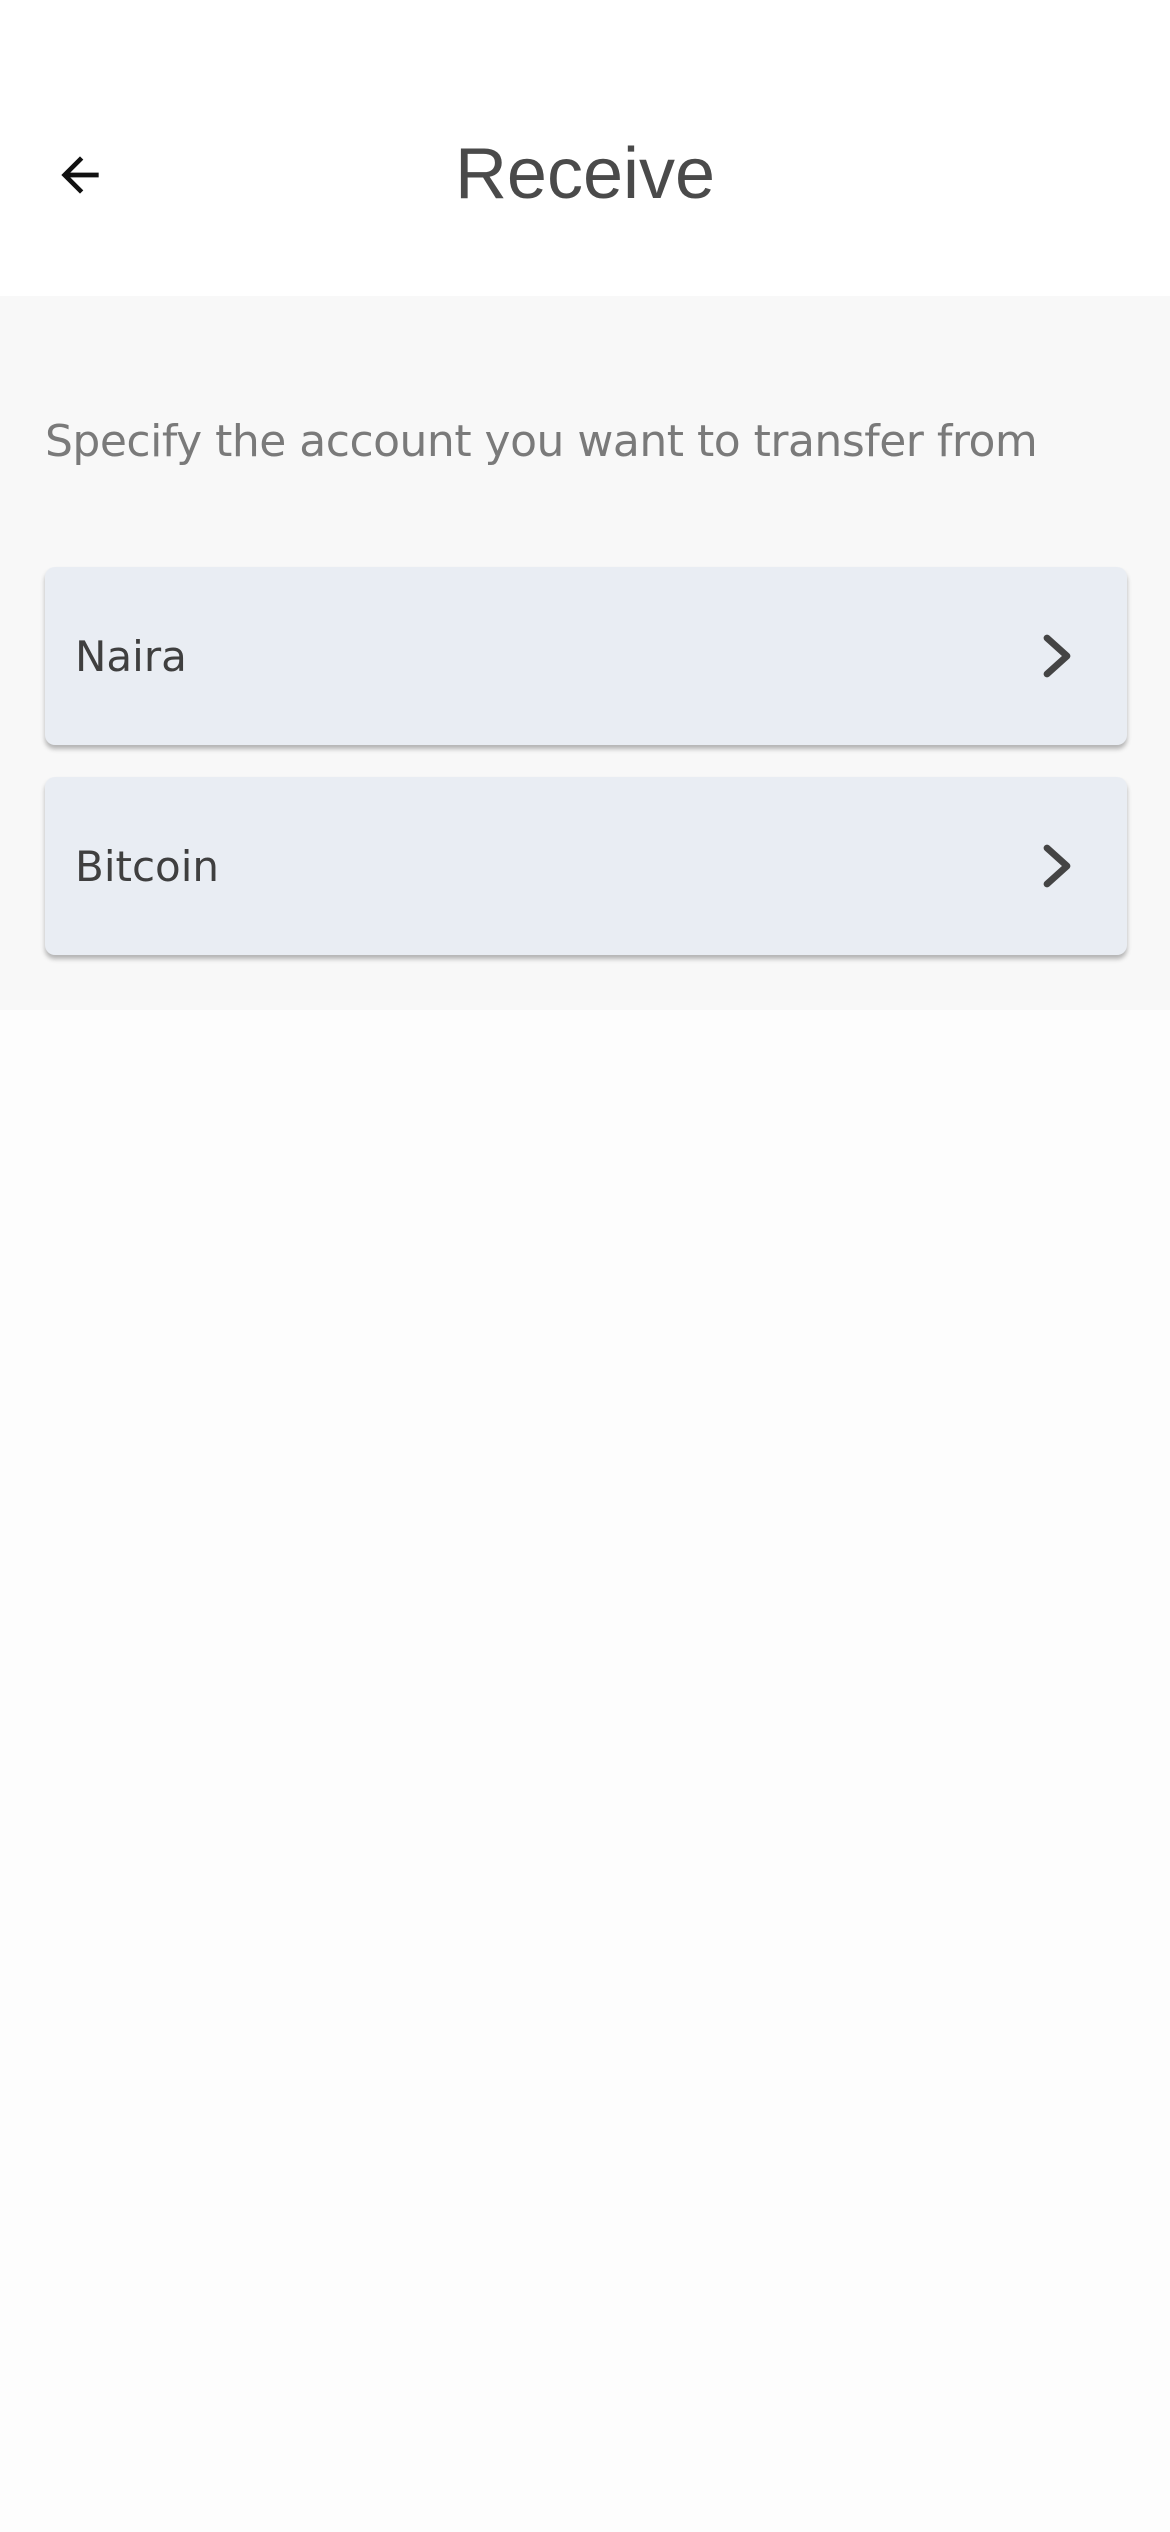 This screenshot has width=1170, height=2532. I want to click on account-option-bitcoin: Bitcoin, so click(586, 866).